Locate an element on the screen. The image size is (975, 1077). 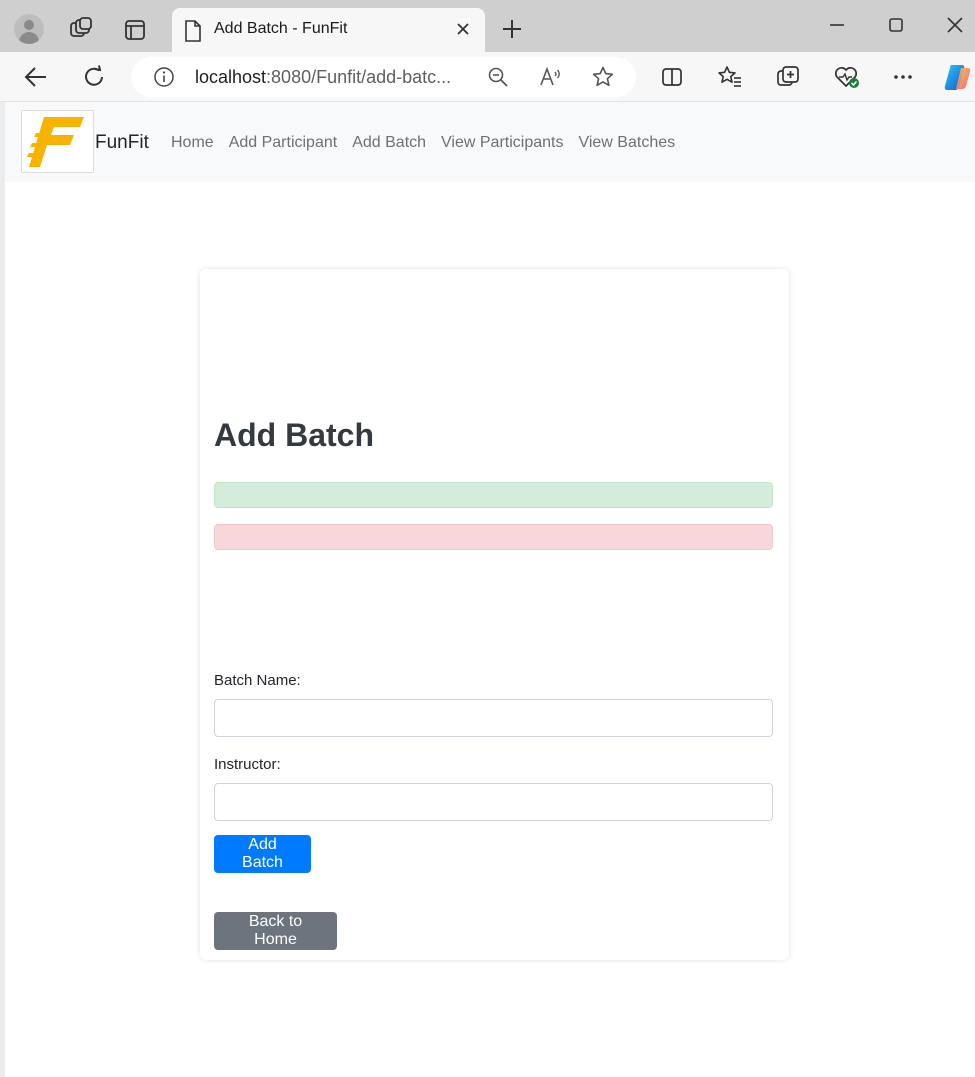
browser-tabstrip: Add Batch - FunFit is located at coordinates (487, 26).